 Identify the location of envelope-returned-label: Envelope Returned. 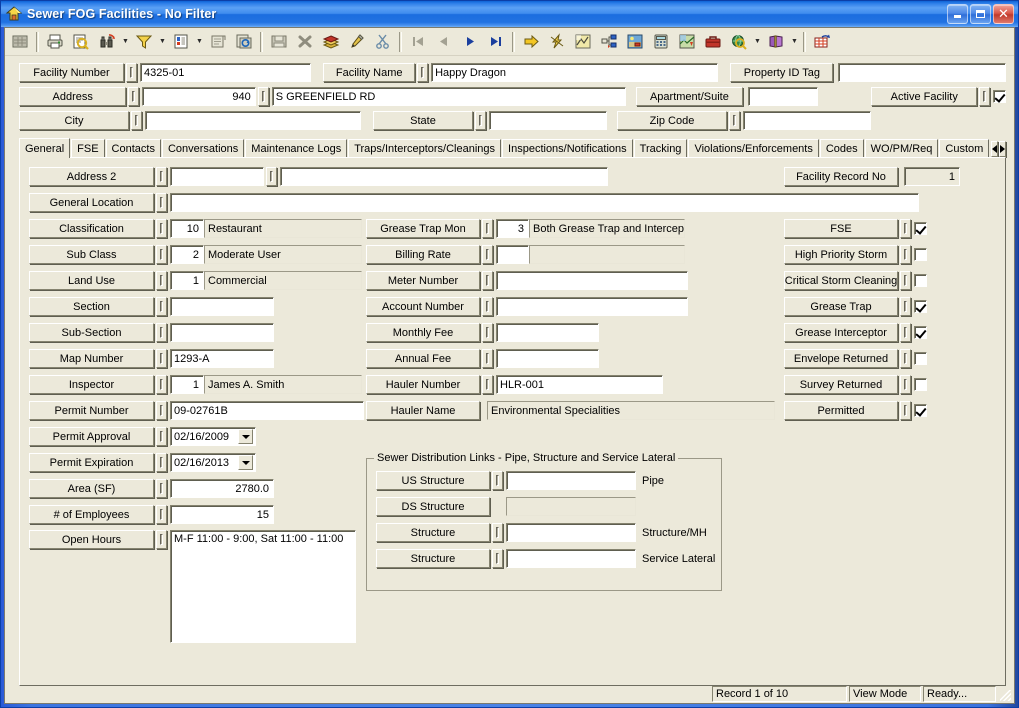
(841, 358).